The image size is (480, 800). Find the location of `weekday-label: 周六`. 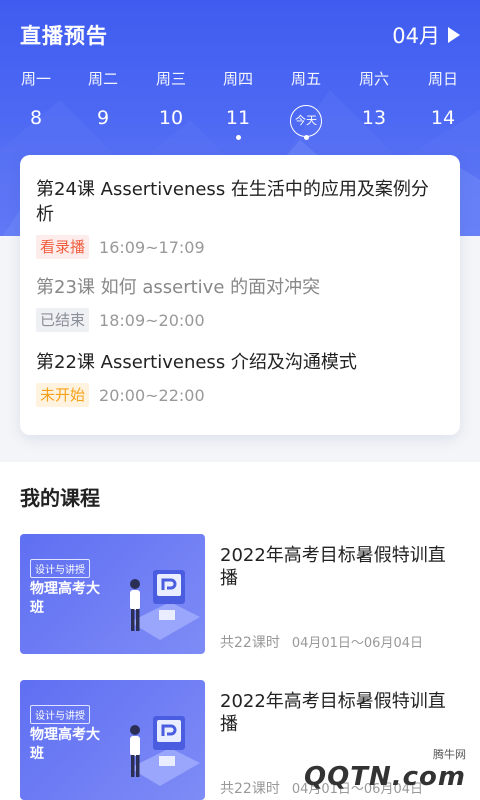

weekday-label: 周六 is located at coordinates (373, 79).